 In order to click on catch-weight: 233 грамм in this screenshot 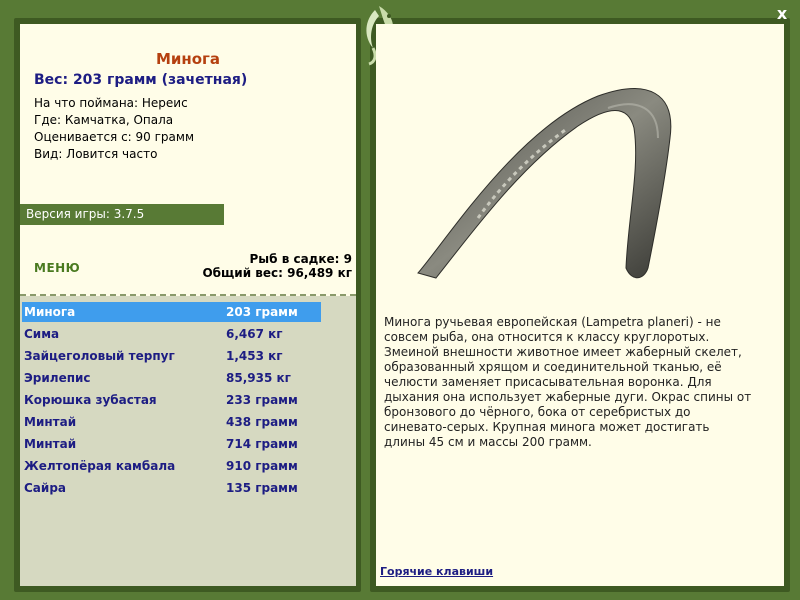, I will do `click(262, 400)`.